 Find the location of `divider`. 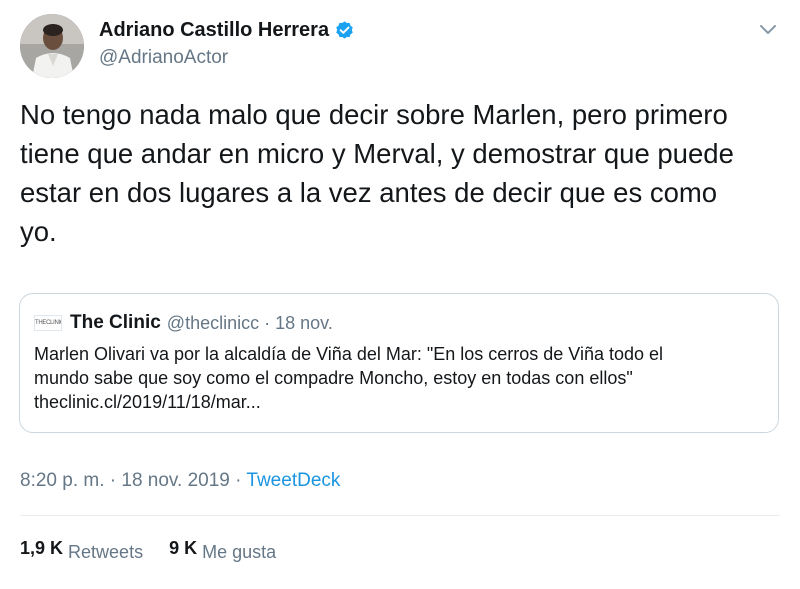

divider is located at coordinates (400, 515).